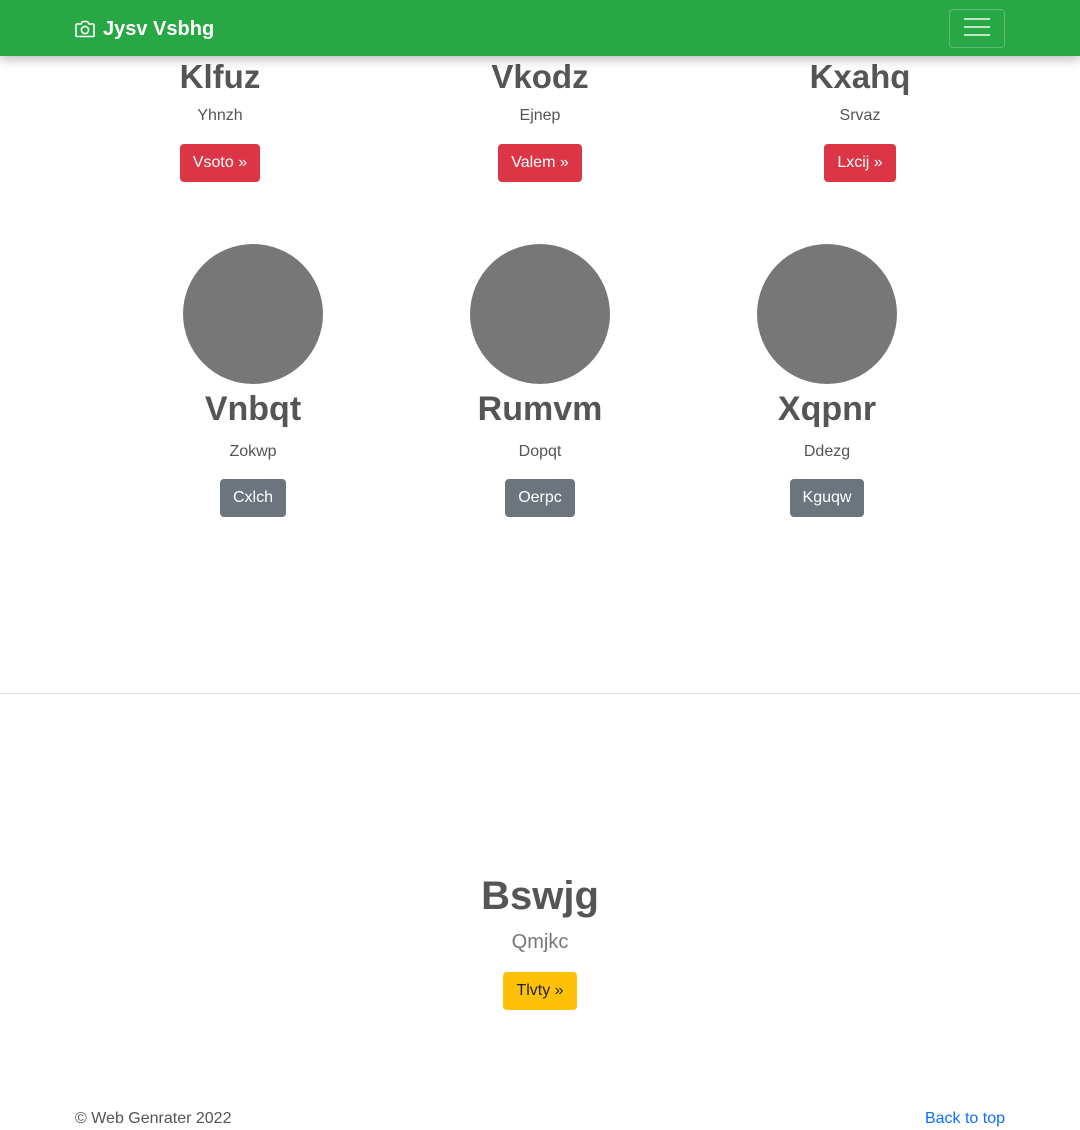 The width and height of the screenshot is (1080, 1130). Describe the element at coordinates (540, 498) in the screenshot. I see `marketing-button: Oerpc` at that location.